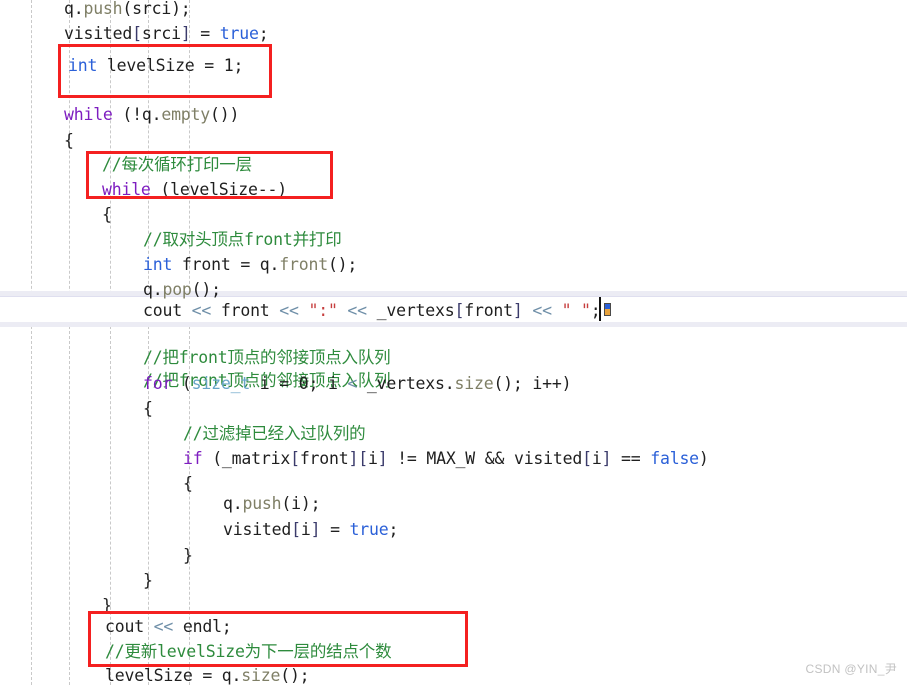 Image resolution: width=907 pixels, height=685 pixels. What do you see at coordinates (453, 293) in the screenshot?
I see `current-line-band-top` at bounding box center [453, 293].